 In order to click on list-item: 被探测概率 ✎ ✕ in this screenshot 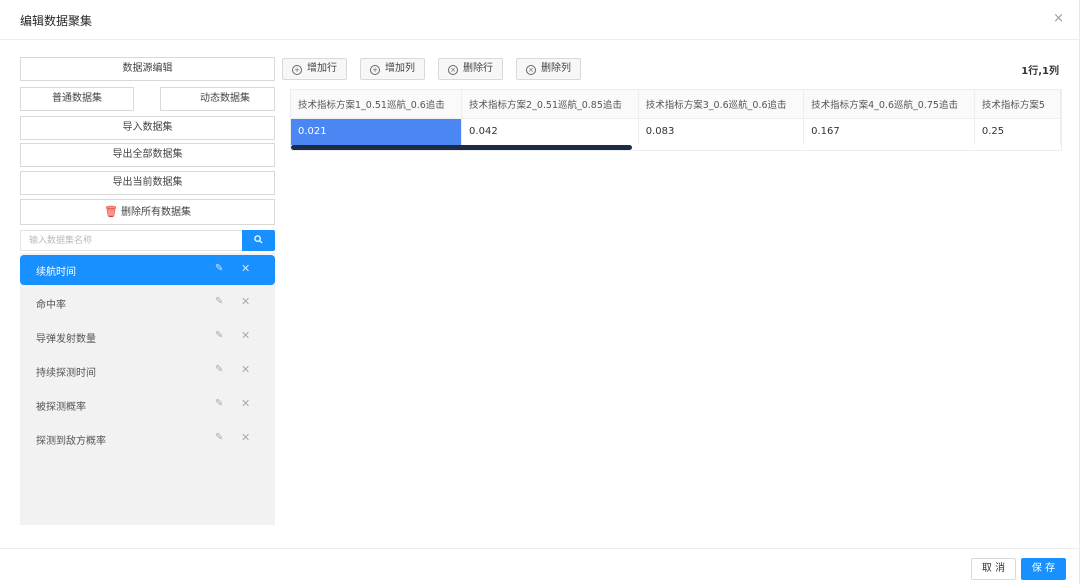, I will do `click(147, 405)`.